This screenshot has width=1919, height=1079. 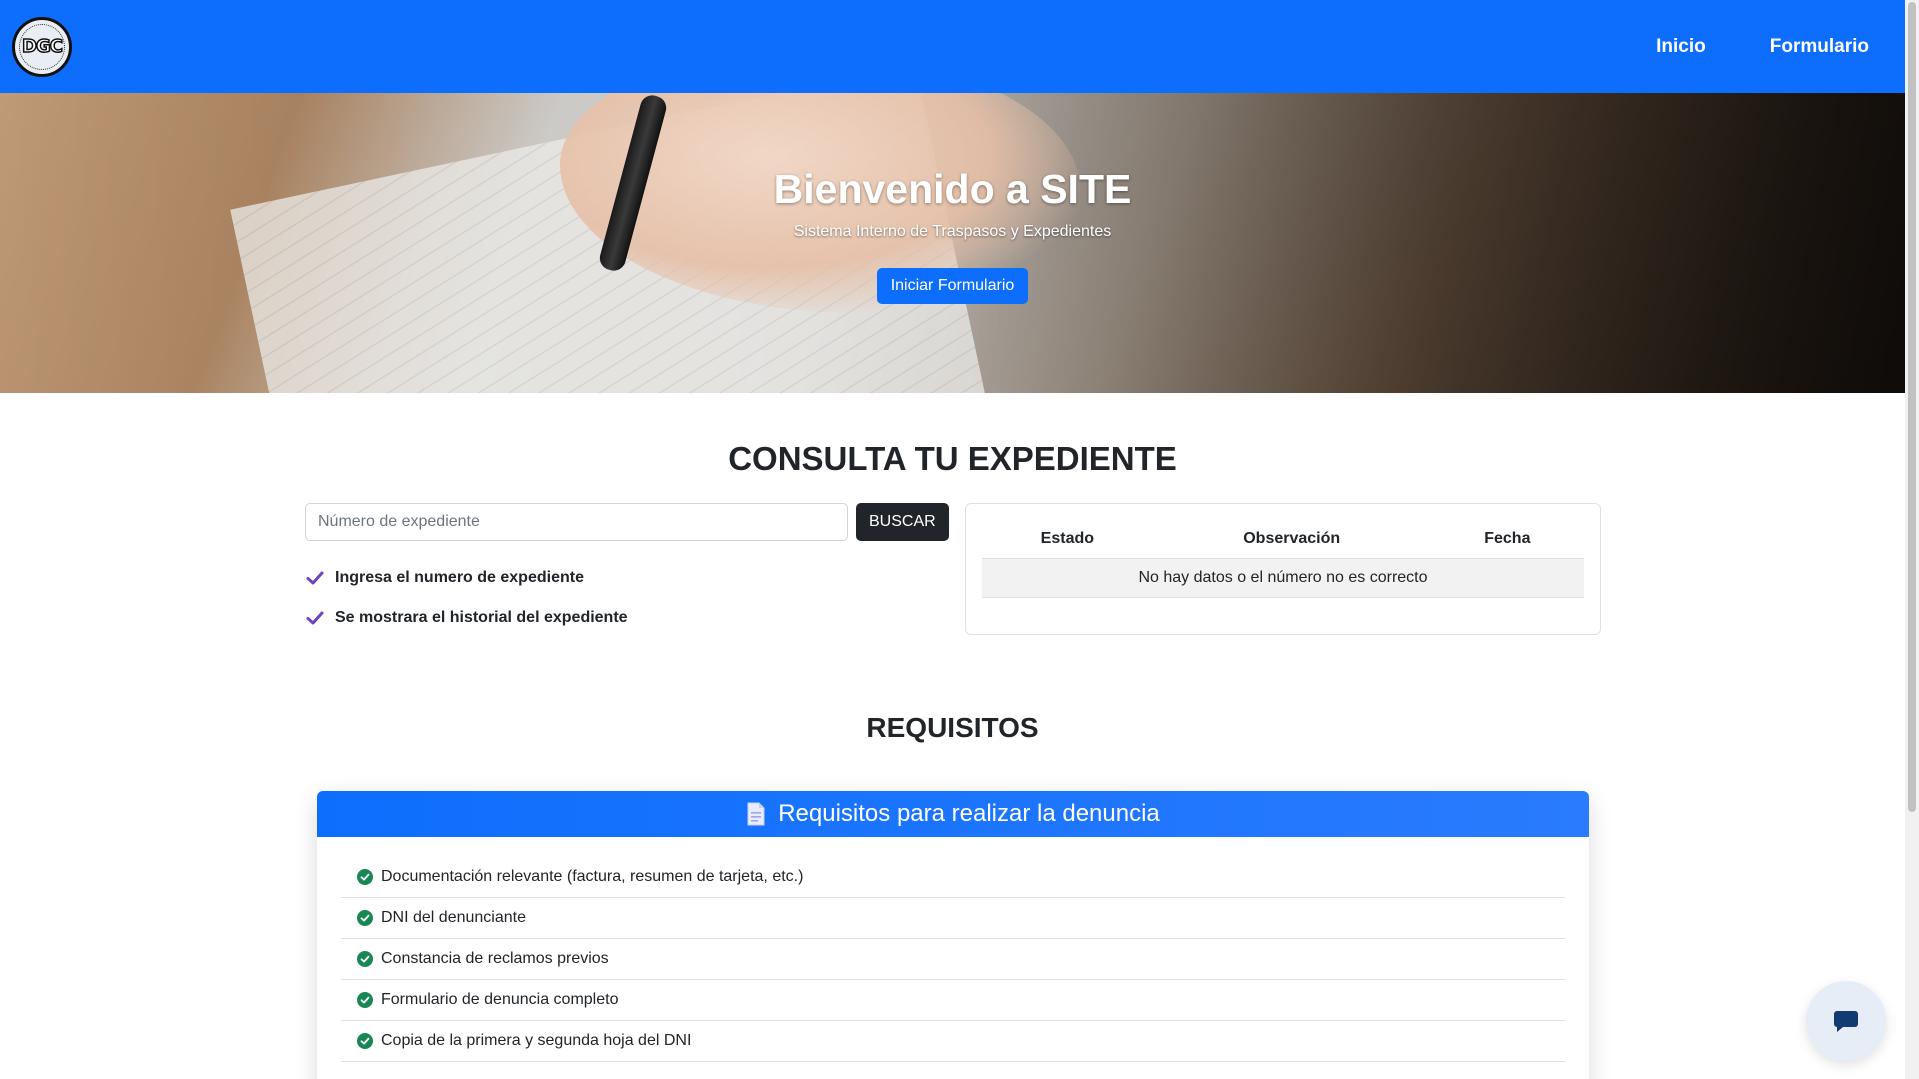 I want to click on requisitos-card-title: Requisitos para realizar la denuncia, so click(x=969, y=813).